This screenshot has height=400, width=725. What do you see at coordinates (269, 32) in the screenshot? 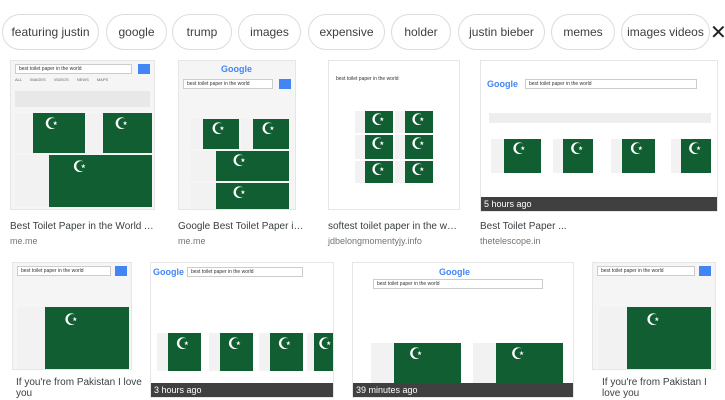
I see `chip-images: images` at bounding box center [269, 32].